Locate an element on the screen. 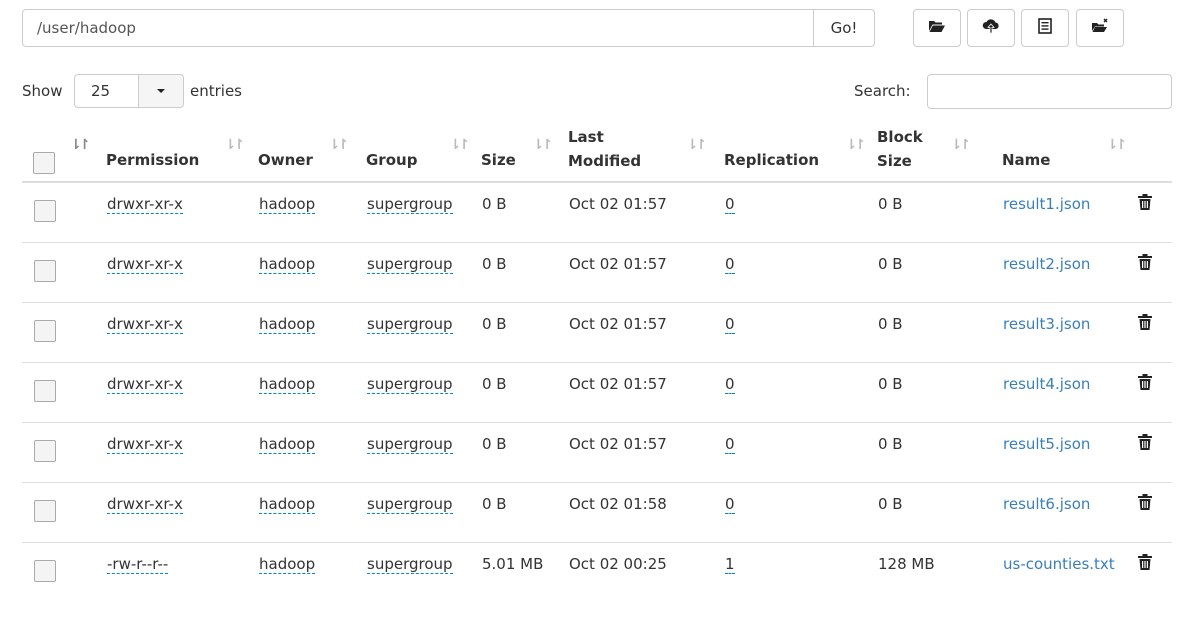 The height and width of the screenshot is (633, 1179). file-name-link: result2.json is located at coordinates (1046, 264).